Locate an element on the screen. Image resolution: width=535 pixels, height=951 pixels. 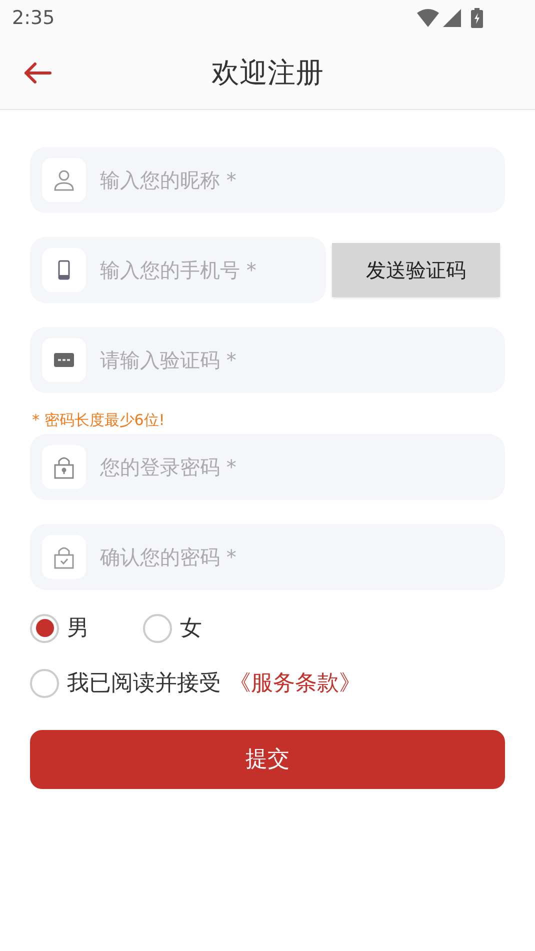
agree-checkbox is located at coordinates (44, 683).